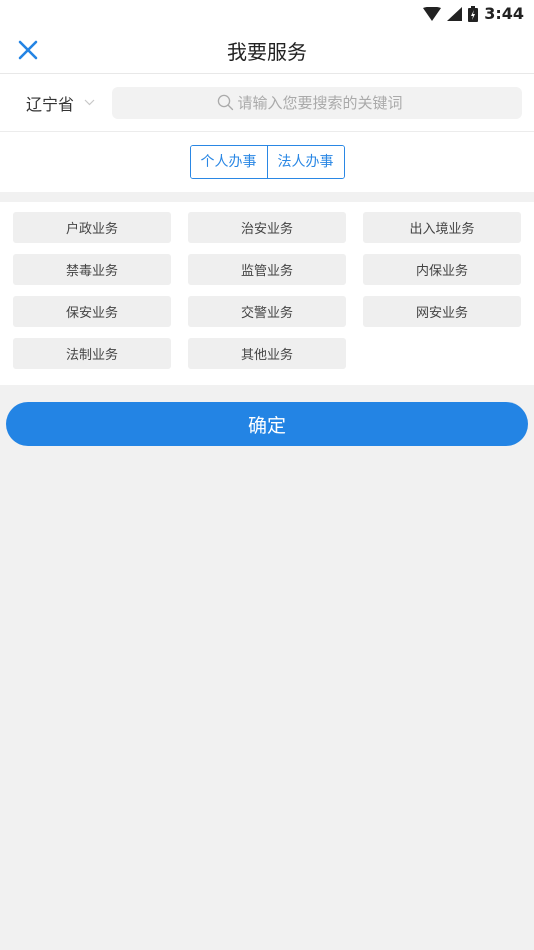 This screenshot has width=534, height=950. I want to click on service-chip-public-security: 治安业务, so click(267, 227).